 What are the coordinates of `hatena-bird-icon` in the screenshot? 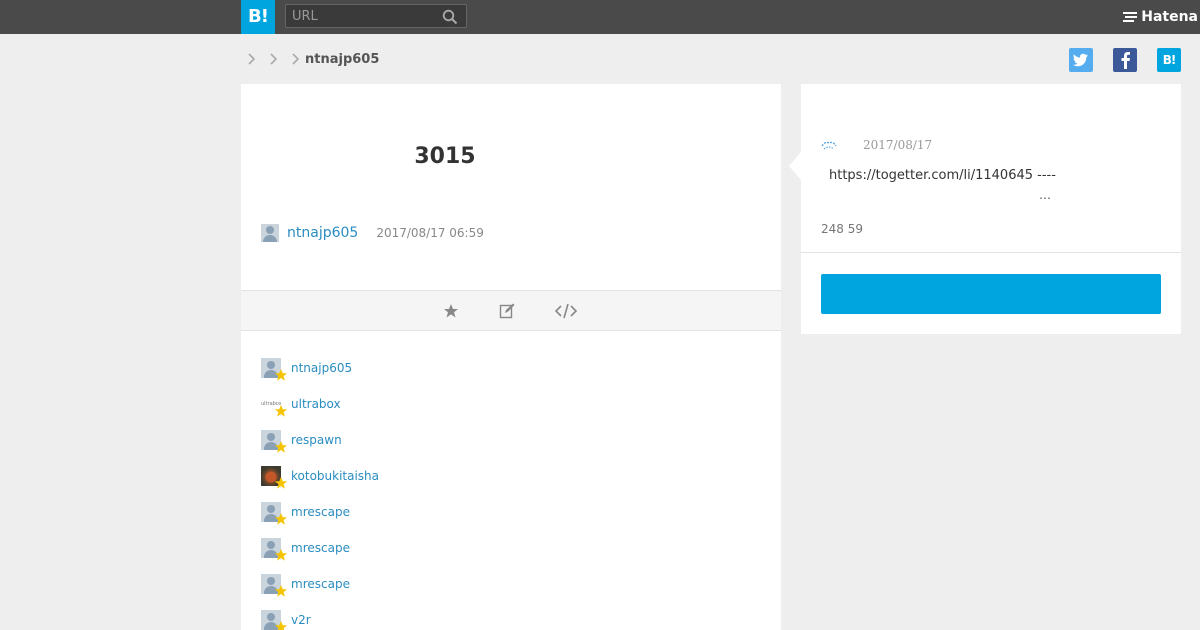 It's located at (1130, 17).